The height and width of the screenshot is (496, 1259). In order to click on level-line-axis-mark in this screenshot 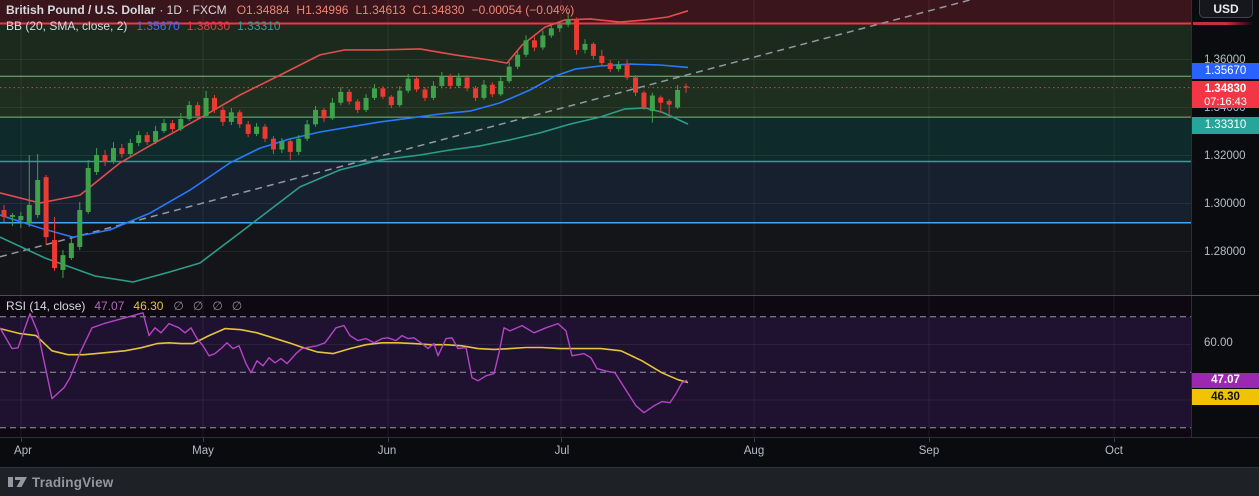, I will do `click(1223, 23)`.